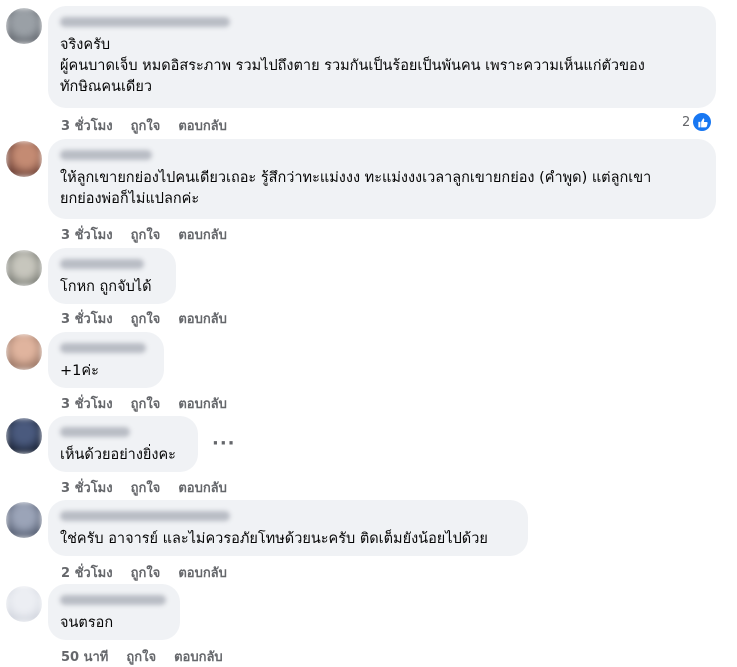 The image size is (737, 667). What do you see at coordinates (686, 122) in the screenshot?
I see `reaction-count: 2` at bounding box center [686, 122].